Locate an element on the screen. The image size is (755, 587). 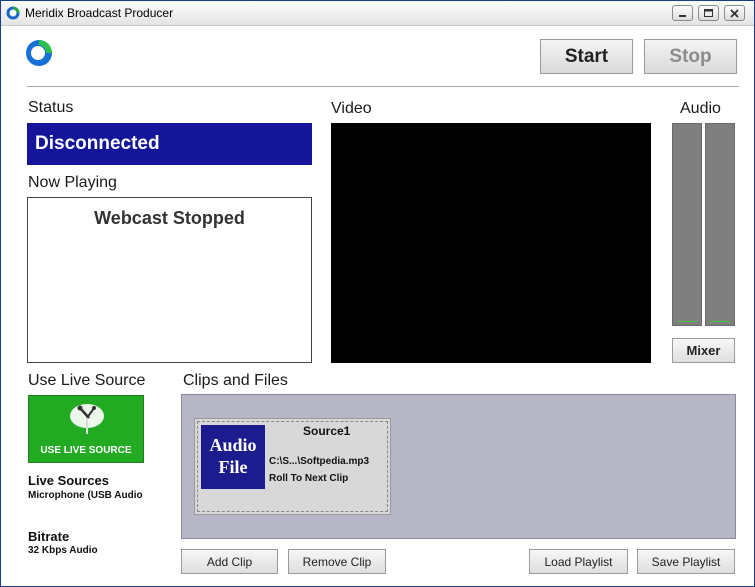
clip-file-path: C:\S...\Softpedia.mp3 is located at coordinates (319, 461).